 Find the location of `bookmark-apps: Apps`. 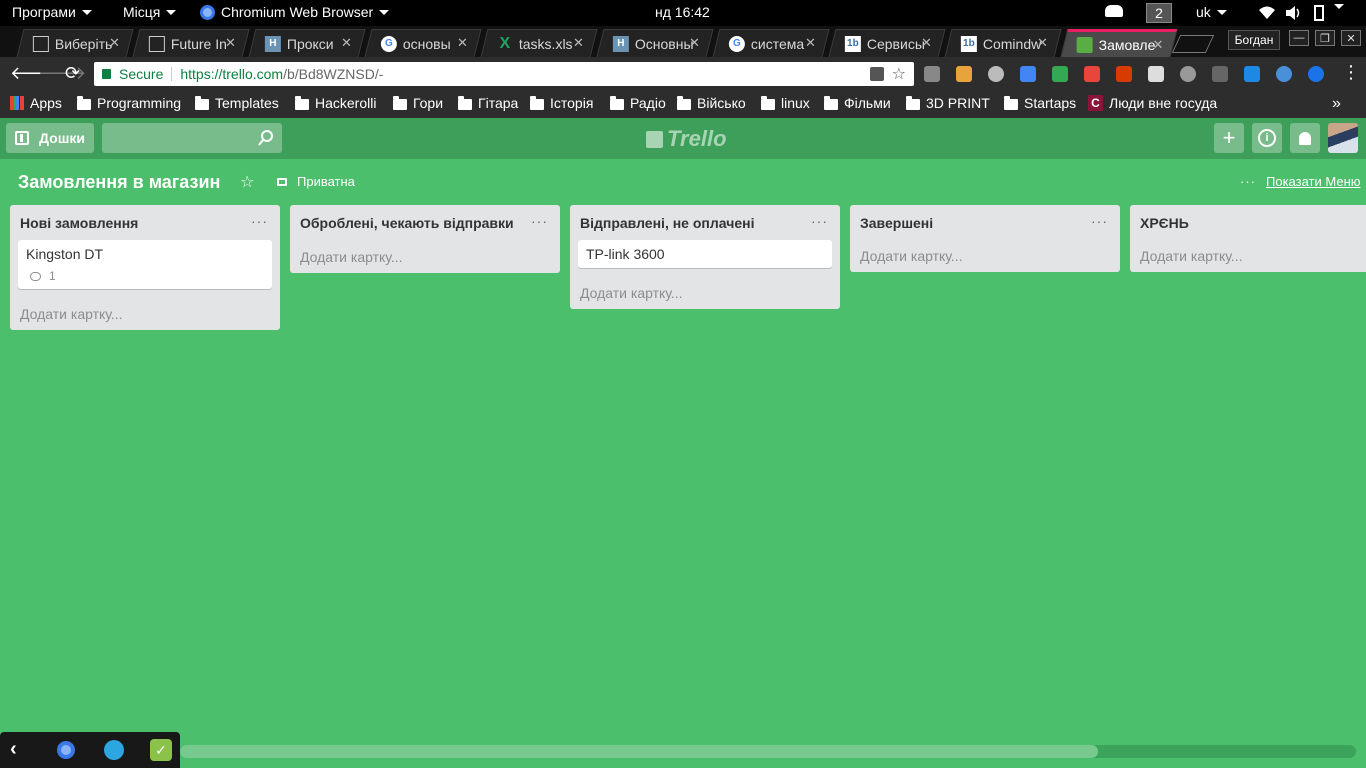

bookmark-apps: Apps is located at coordinates (36, 103).